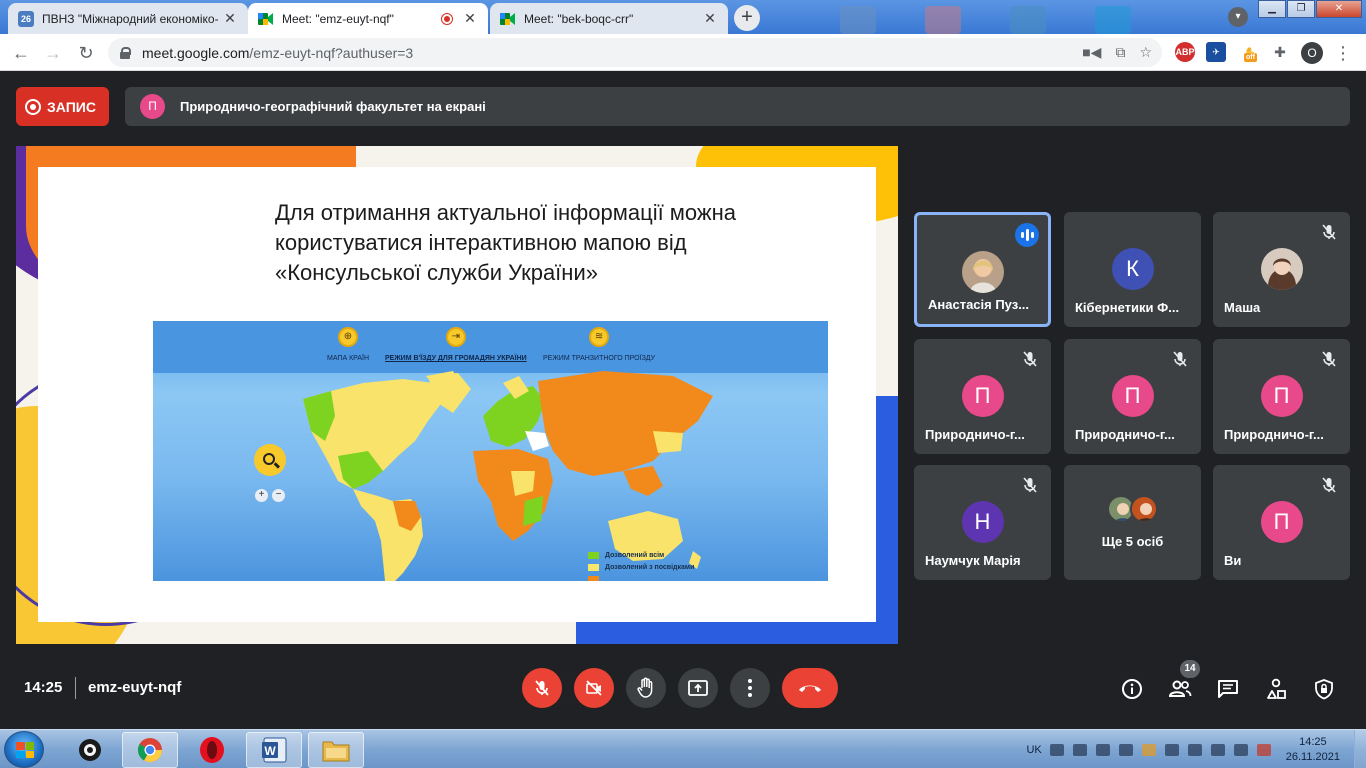  What do you see at coordinates (1132, 689) in the screenshot?
I see `meeting-details-button` at bounding box center [1132, 689].